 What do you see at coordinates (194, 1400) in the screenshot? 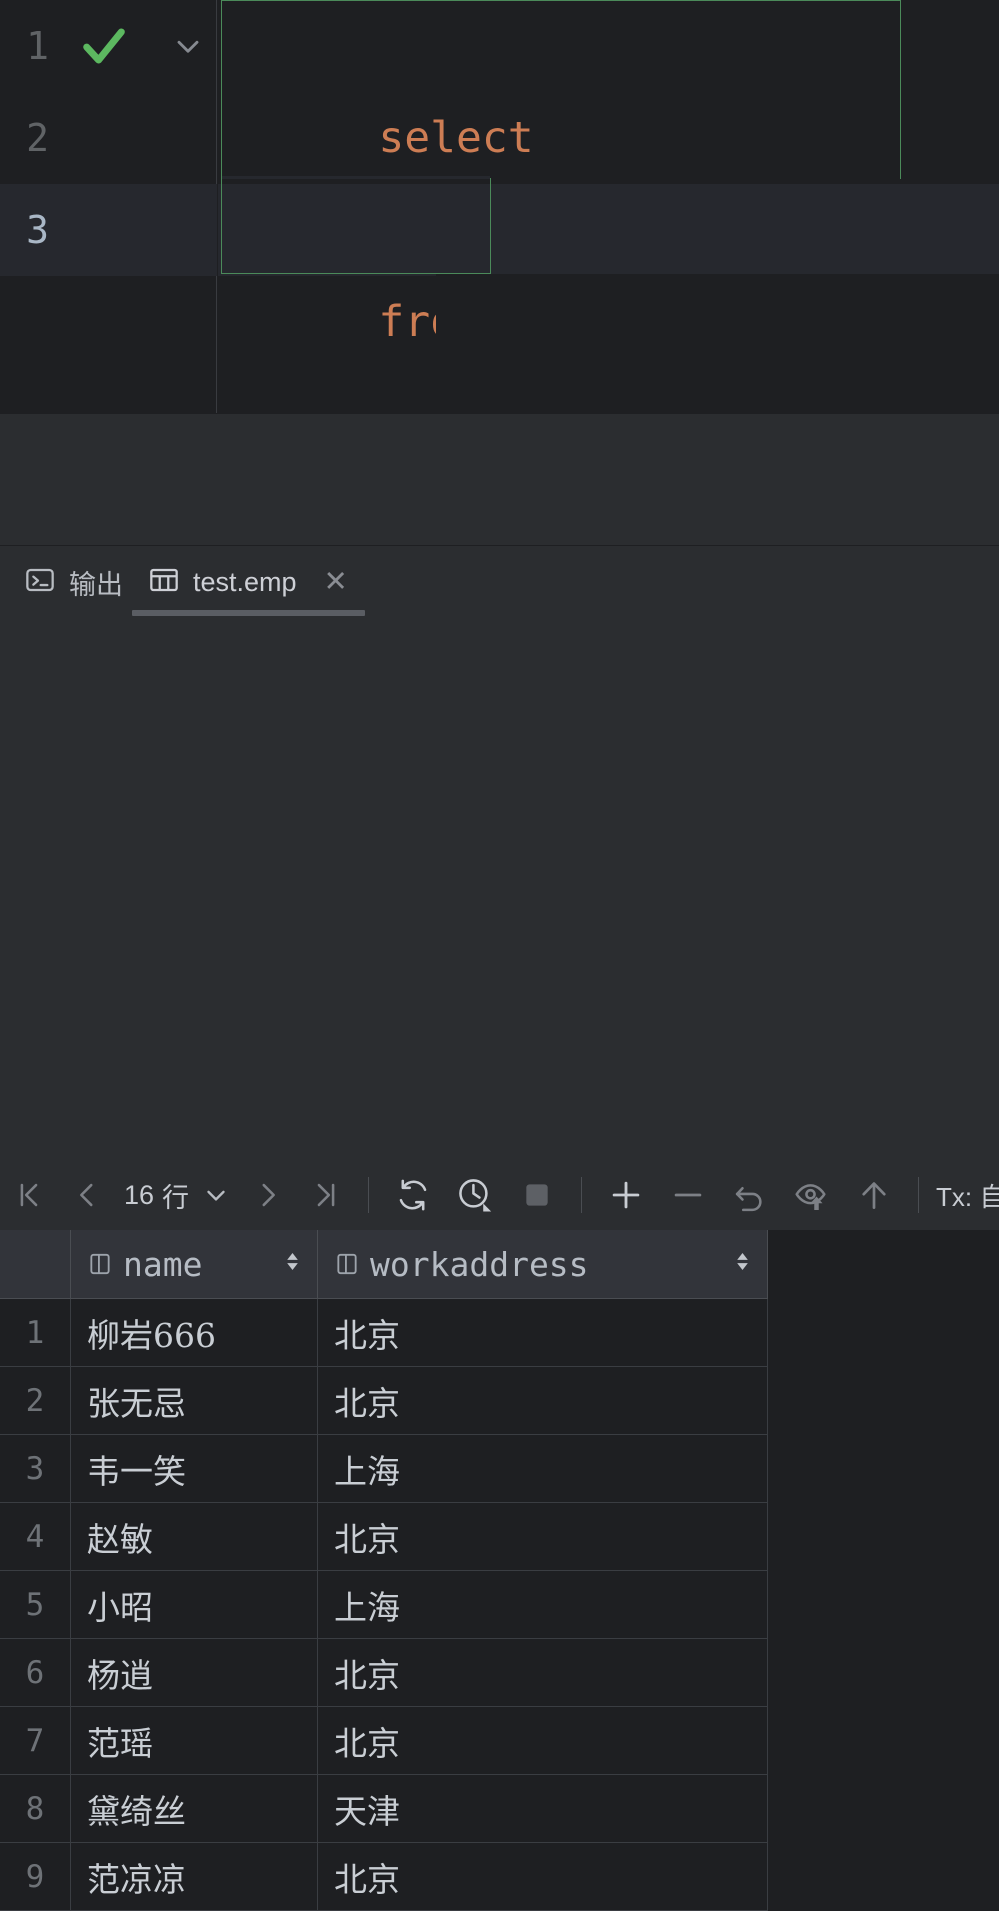
I see `cell-name: 张无忌` at bounding box center [194, 1400].